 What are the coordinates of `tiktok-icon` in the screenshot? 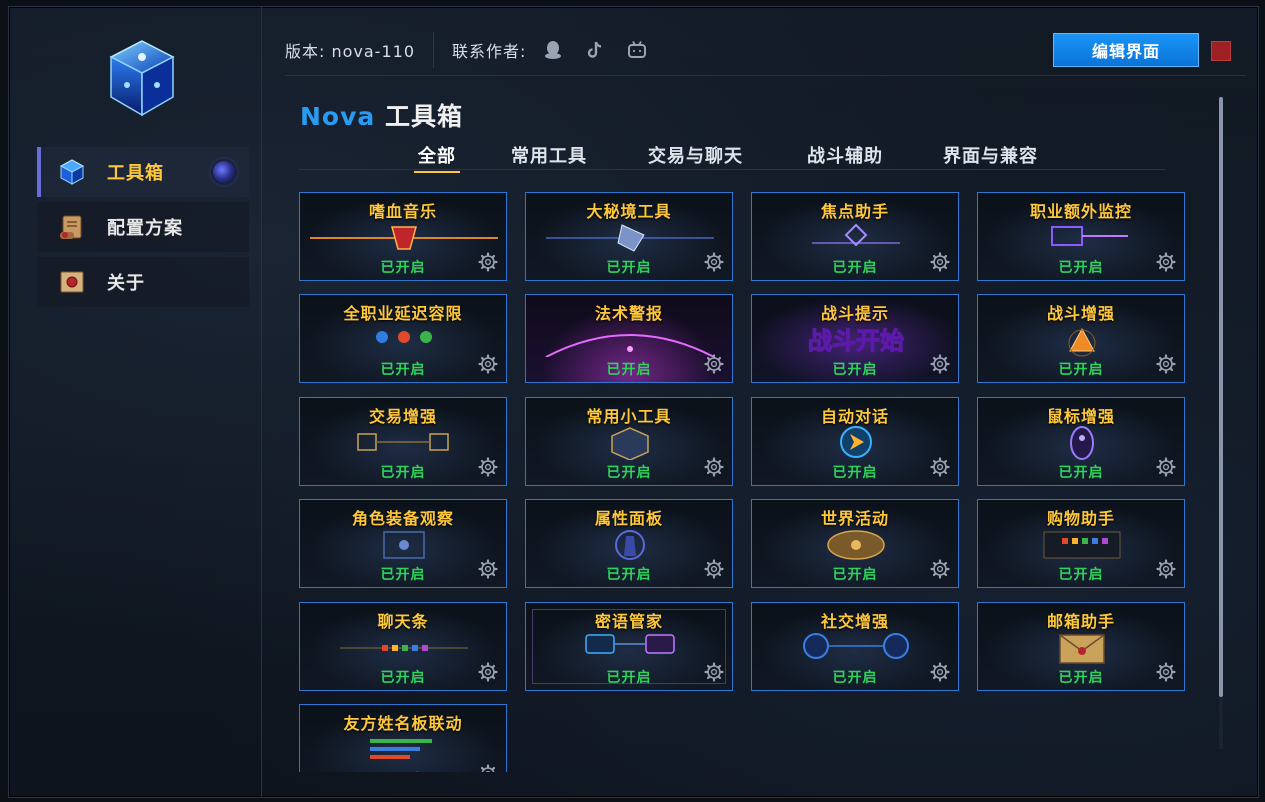 It's located at (595, 50).